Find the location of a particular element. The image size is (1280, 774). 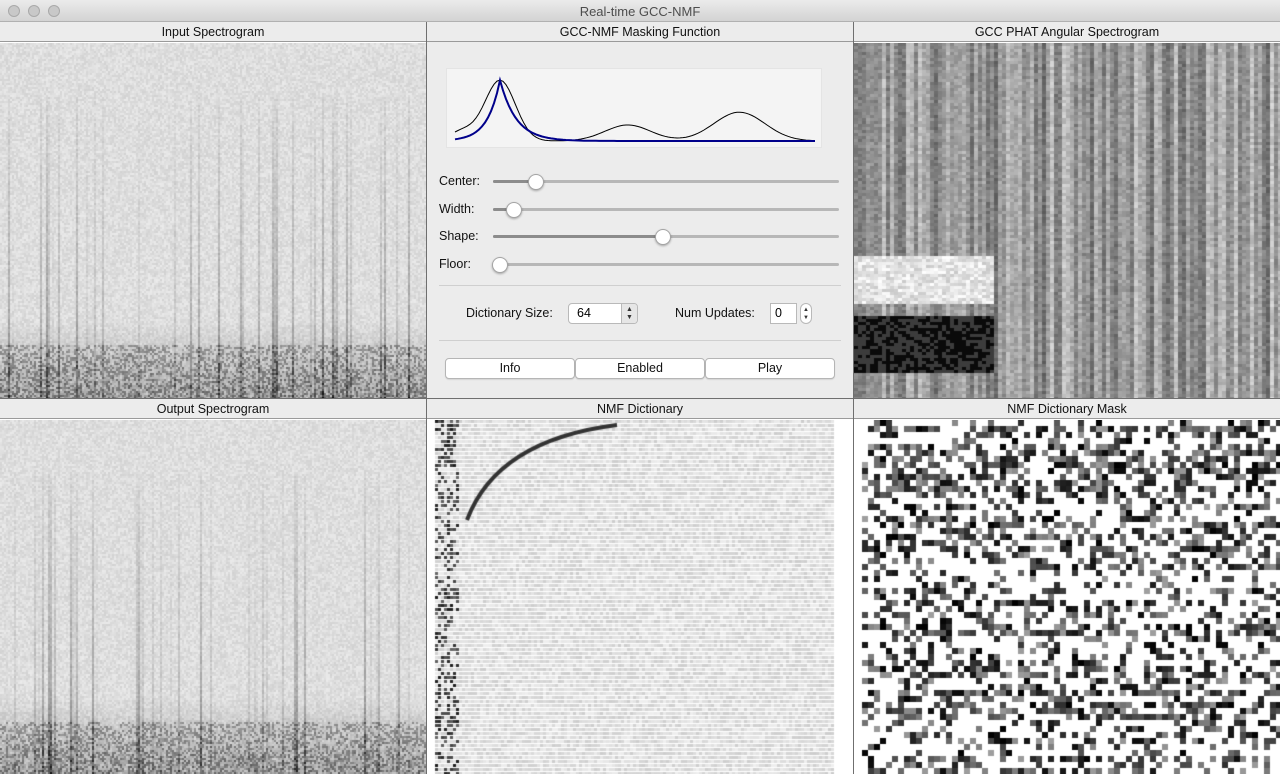

input-spectrogram-title: Input Spectrogram is located at coordinates (213, 32).